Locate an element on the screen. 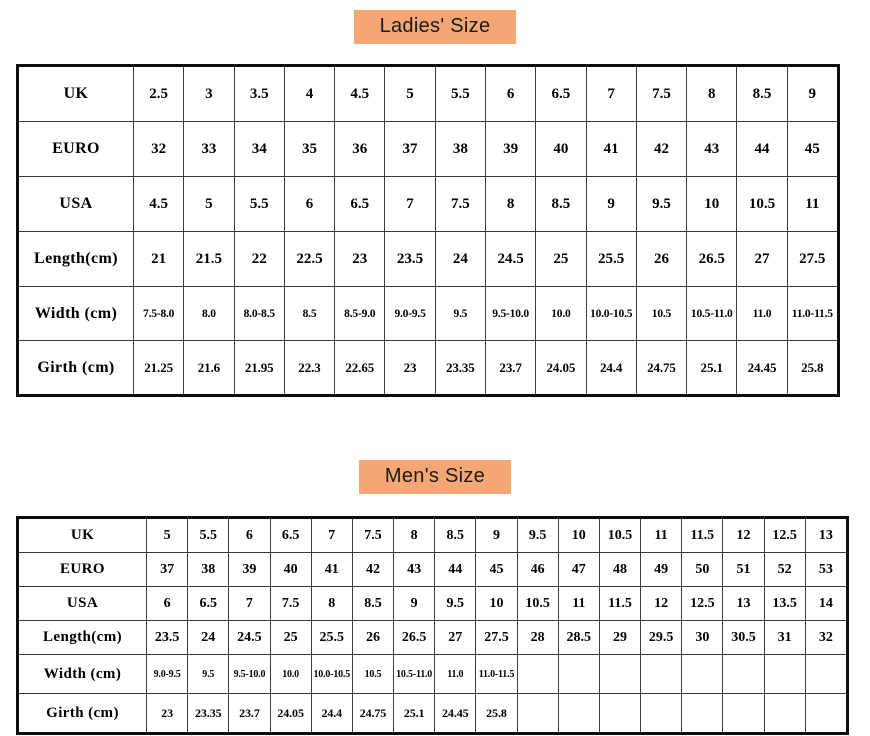 The height and width of the screenshot is (736, 870). table-row: EURO 32 33 34 35 36 37 38 39 40 41 42 43 44 45 is located at coordinates (428, 149).